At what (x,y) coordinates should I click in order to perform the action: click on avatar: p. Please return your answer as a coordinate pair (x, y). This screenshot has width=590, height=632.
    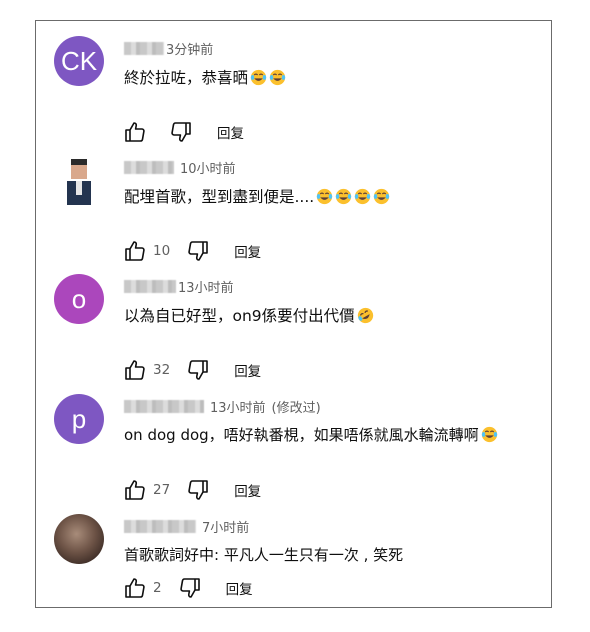
    Looking at the image, I should click on (79, 419).